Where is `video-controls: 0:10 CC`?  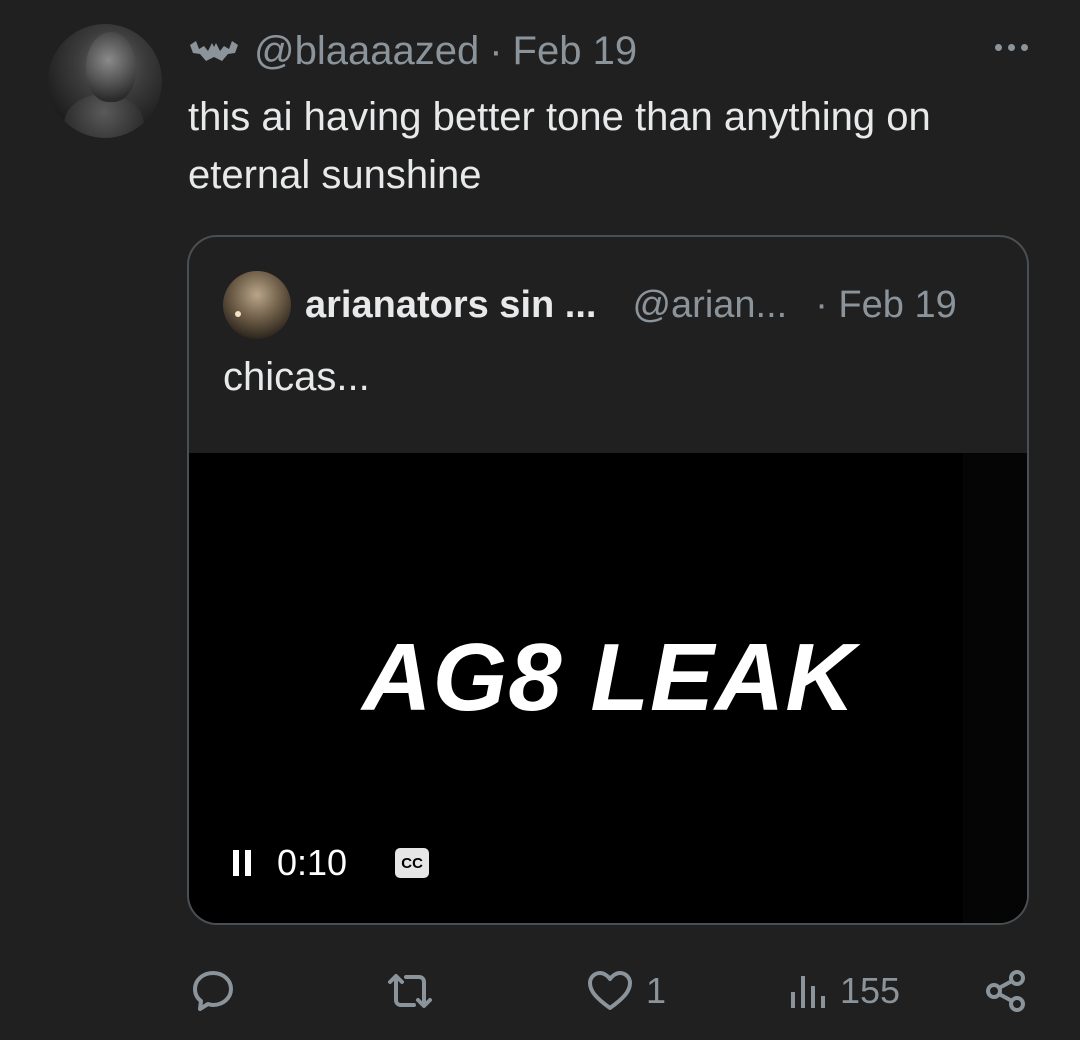
video-controls: 0:10 CC is located at coordinates (331, 863).